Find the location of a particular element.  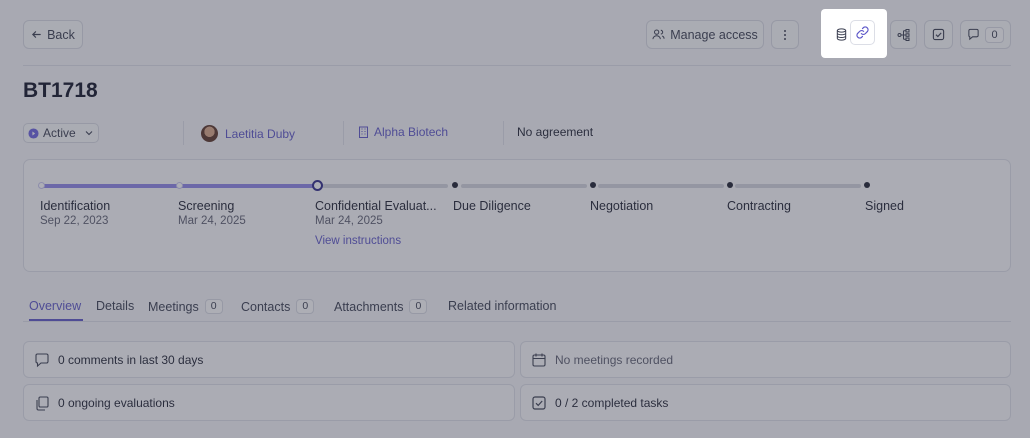

comments-count: 0 is located at coordinates (994, 34).